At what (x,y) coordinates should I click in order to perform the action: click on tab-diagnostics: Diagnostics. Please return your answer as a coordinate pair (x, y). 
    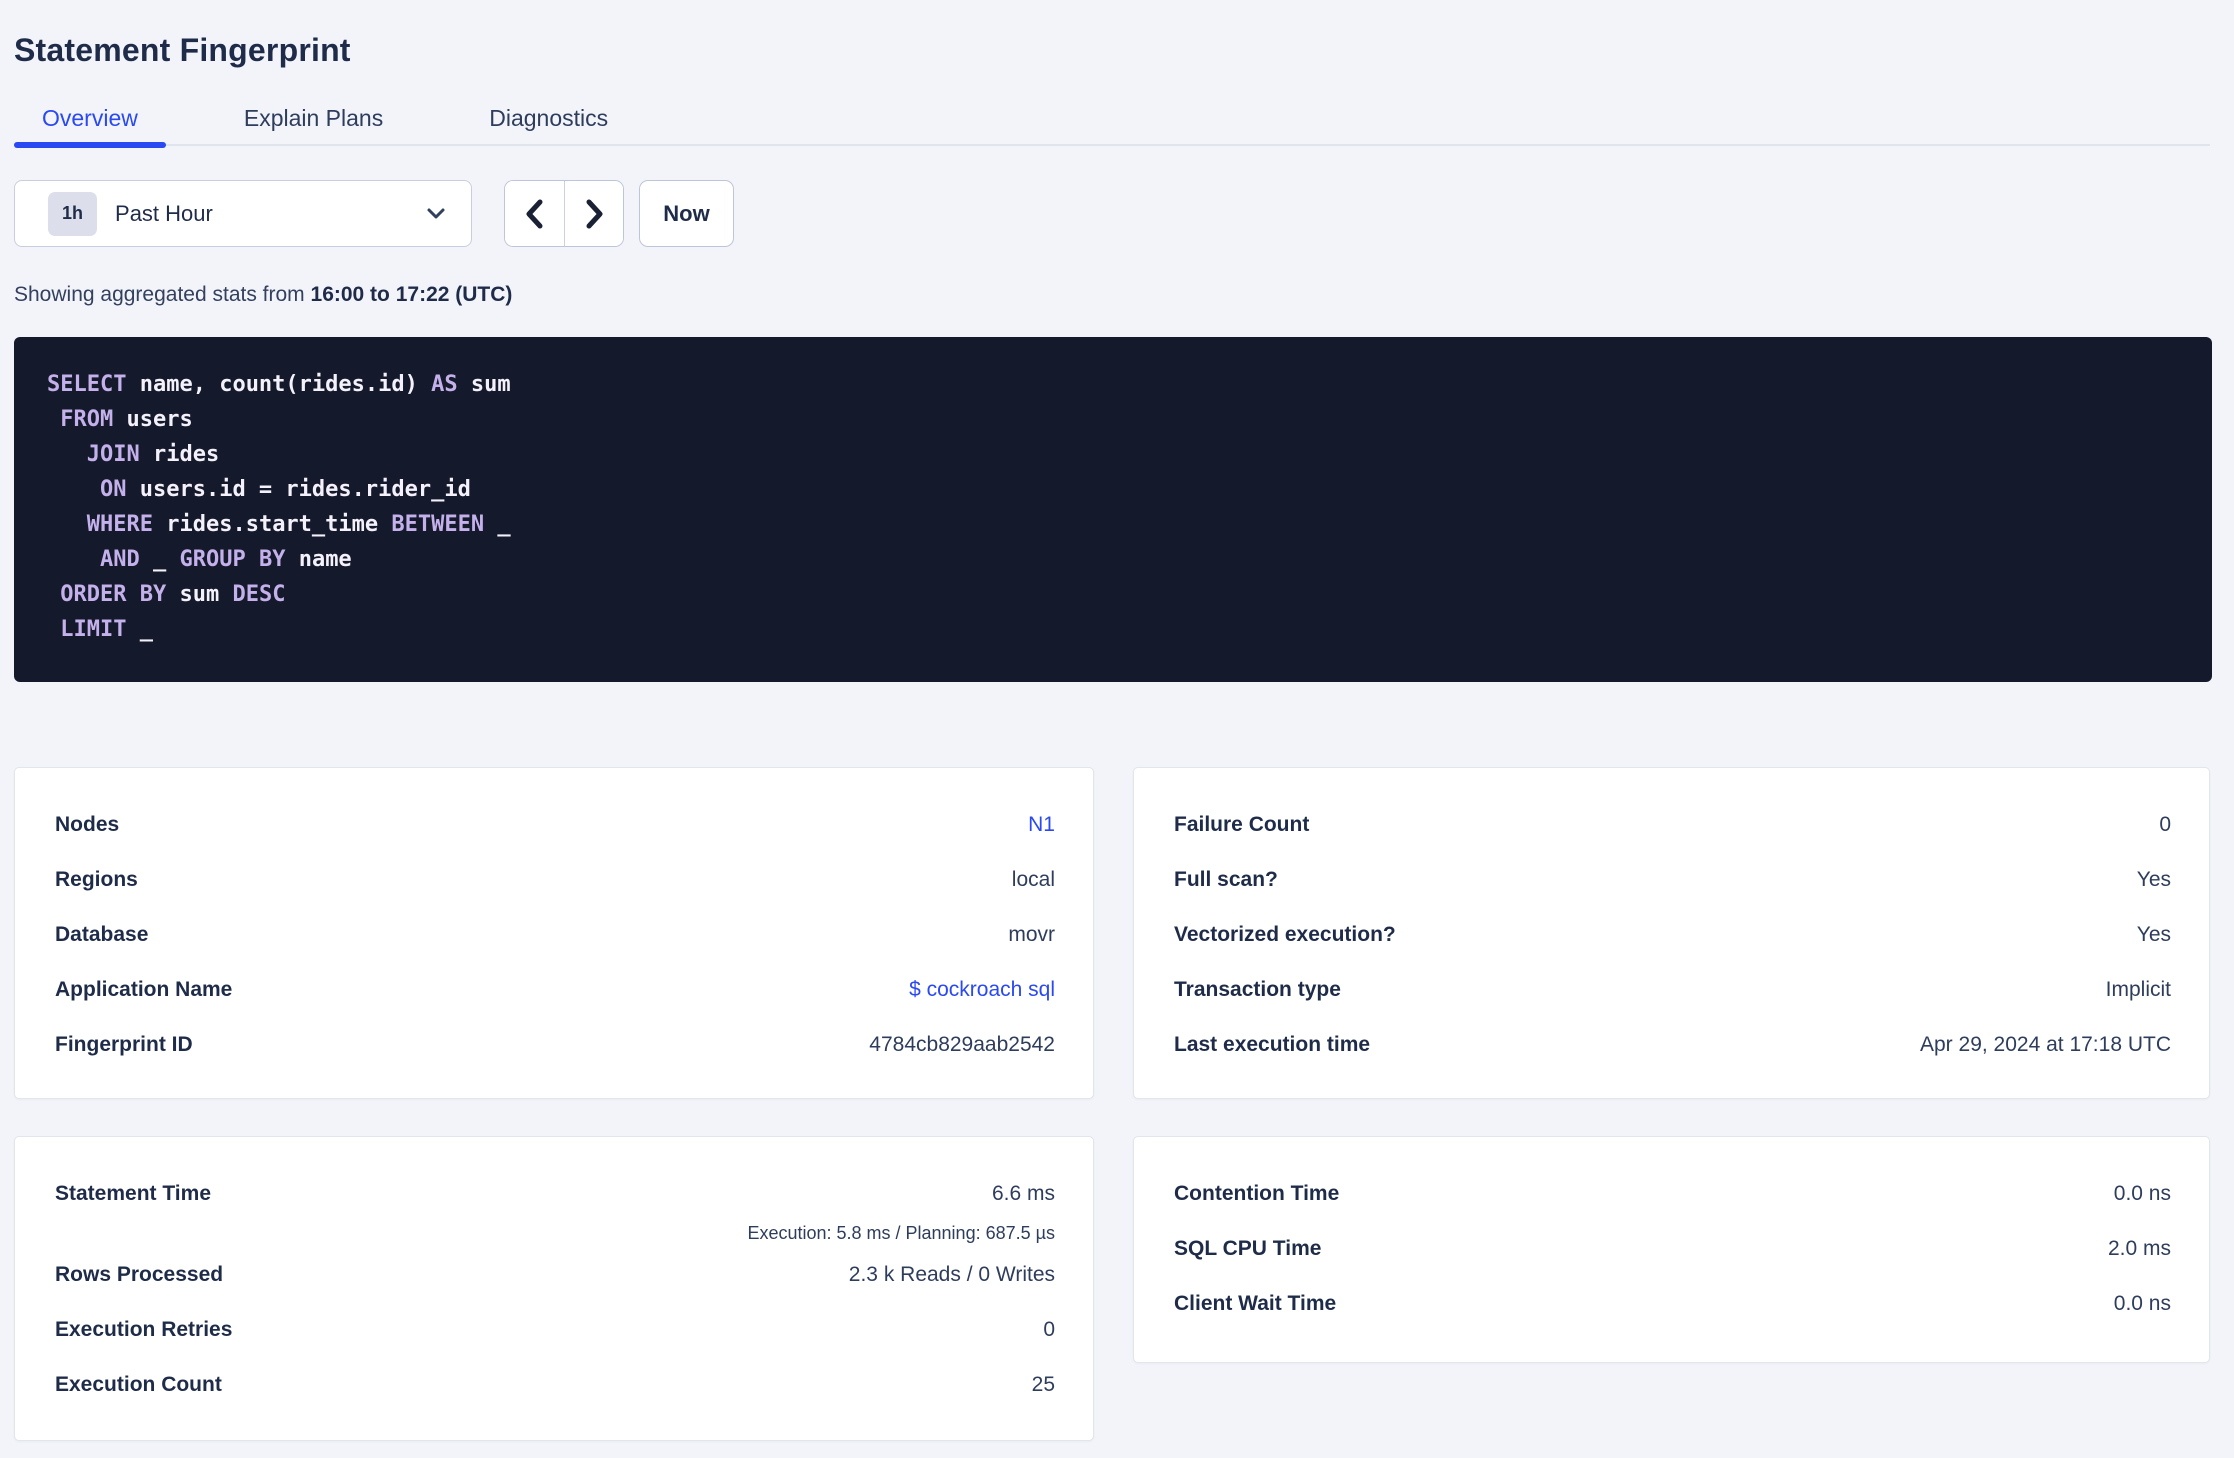
    Looking at the image, I should click on (548, 118).